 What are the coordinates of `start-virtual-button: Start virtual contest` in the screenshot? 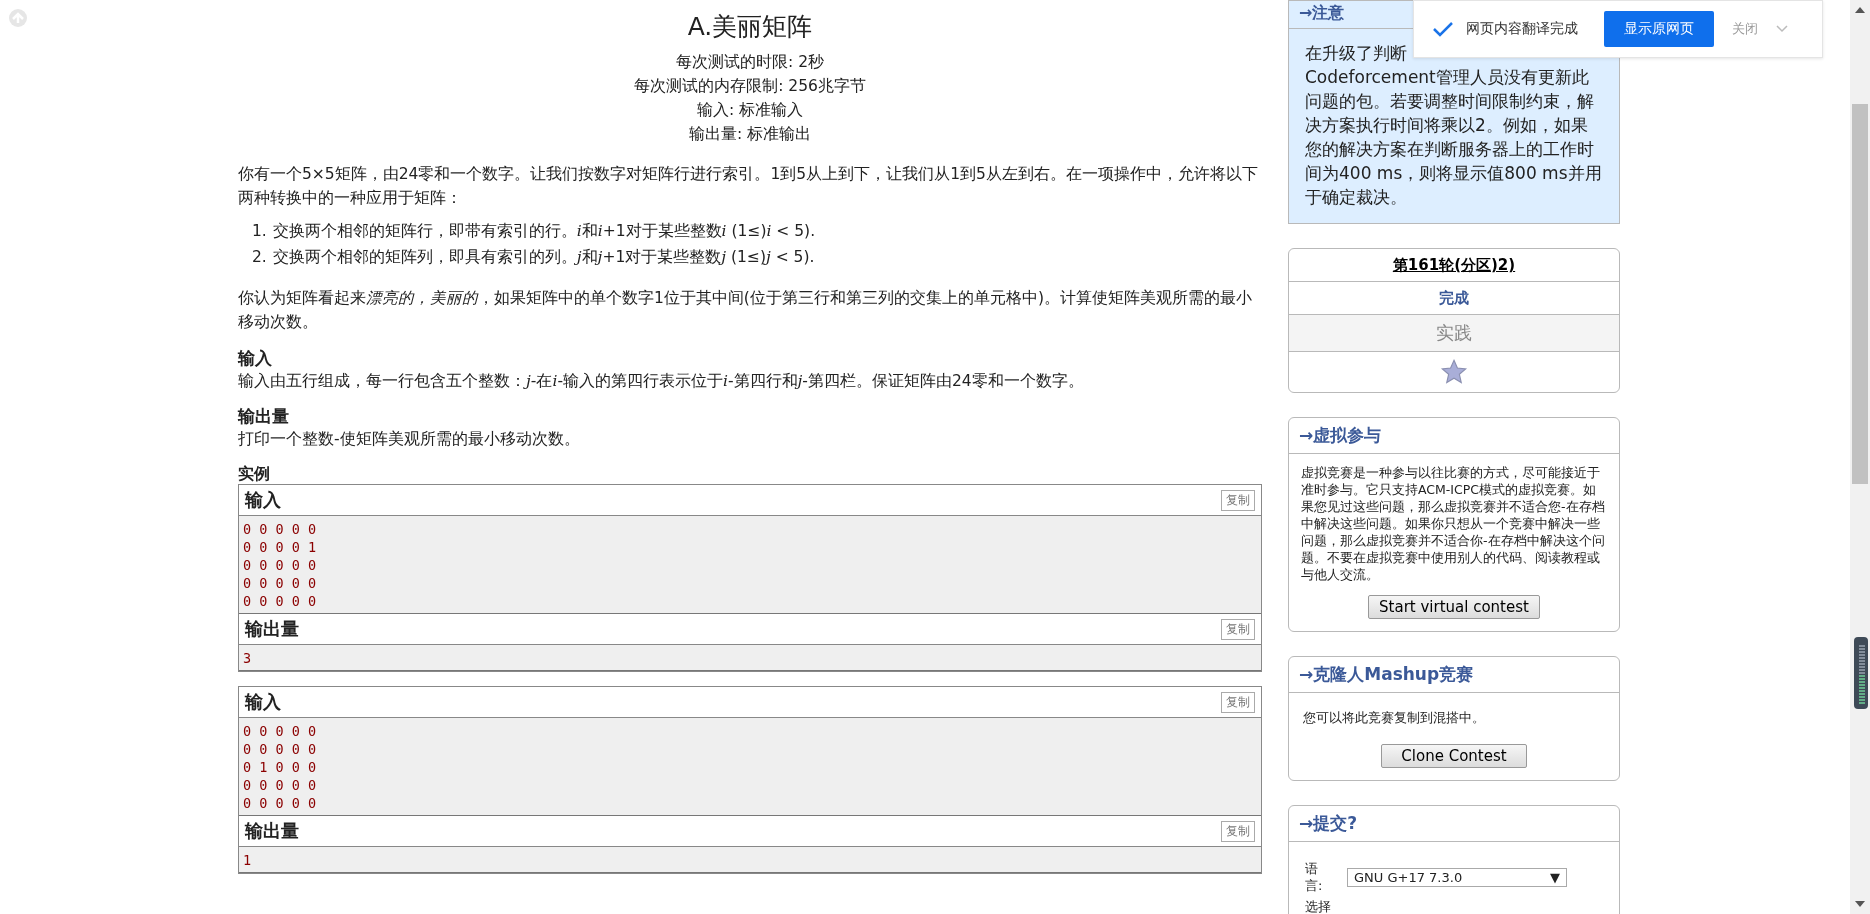 It's located at (1454, 607).